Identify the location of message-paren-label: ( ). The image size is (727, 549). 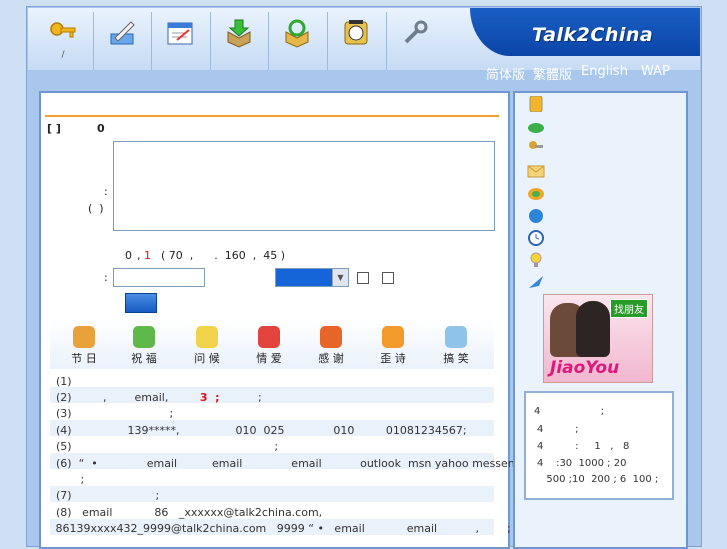
(96, 208).